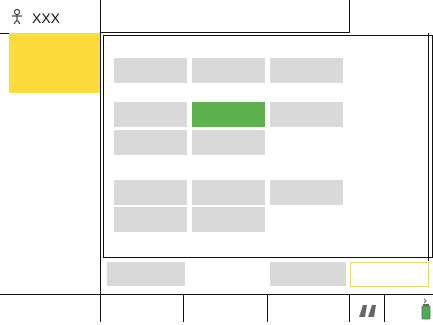 The height and width of the screenshot is (325, 433). Describe the element at coordinates (54, 63) in the screenshot. I see `sidebar-item-selected` at that location.